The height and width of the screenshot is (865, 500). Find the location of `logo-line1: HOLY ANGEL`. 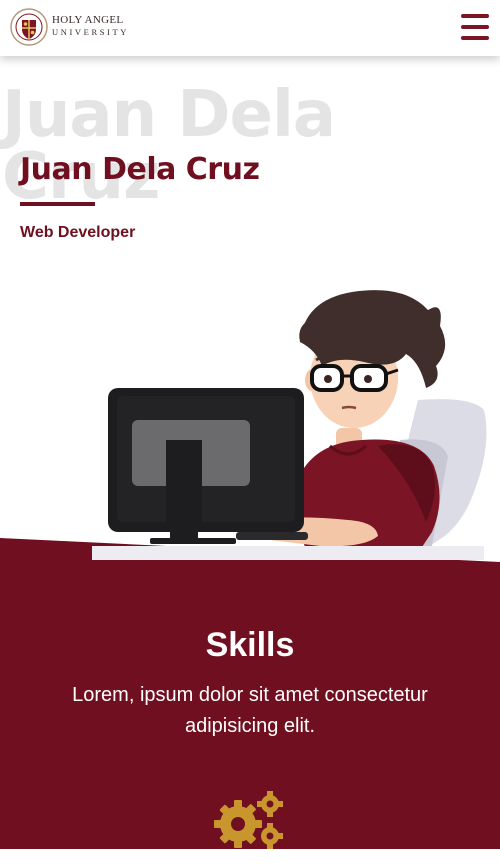

logo-line1: HOLY ANGEL is located at coordinates (88, 20).